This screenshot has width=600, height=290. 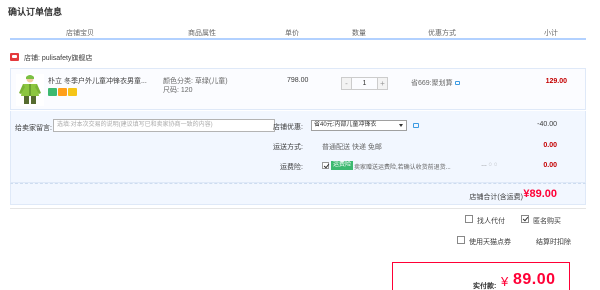 I want to click on guarantee-icon, so click(x=62, y=92).